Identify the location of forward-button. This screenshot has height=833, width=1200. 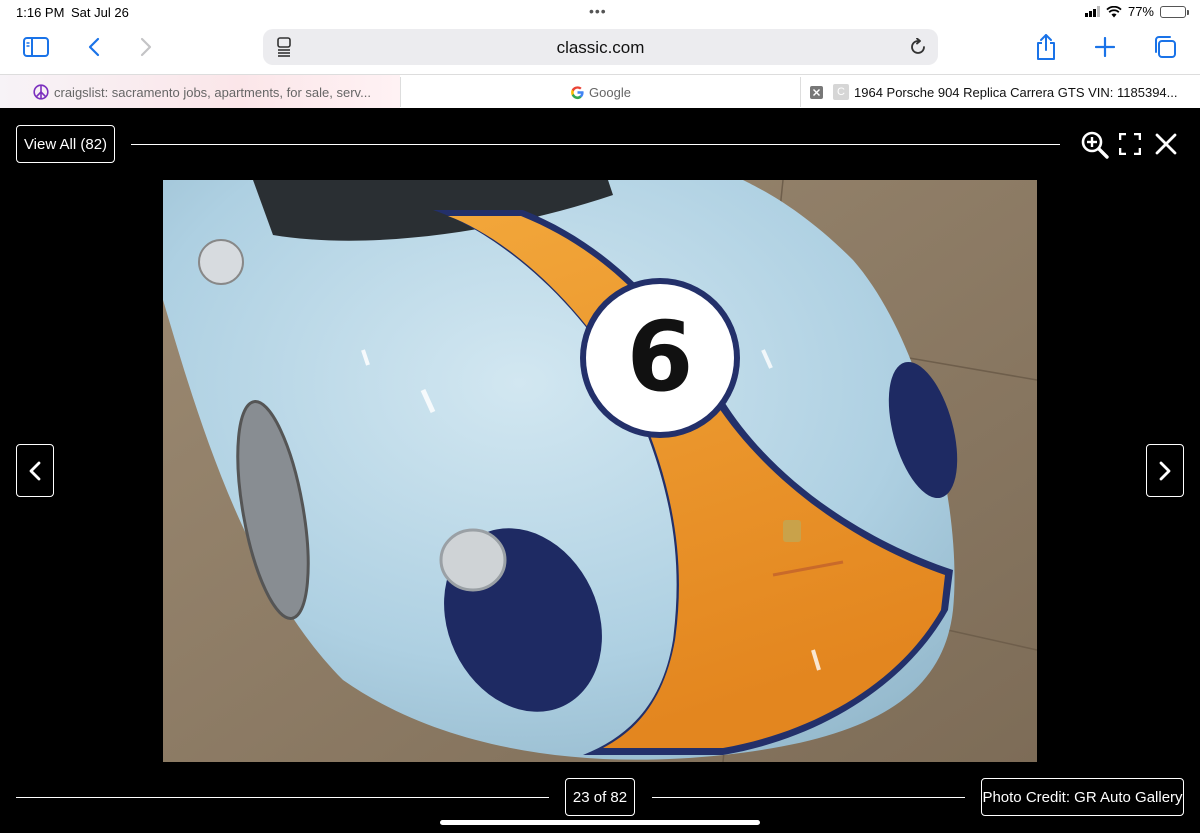
(146, 47).